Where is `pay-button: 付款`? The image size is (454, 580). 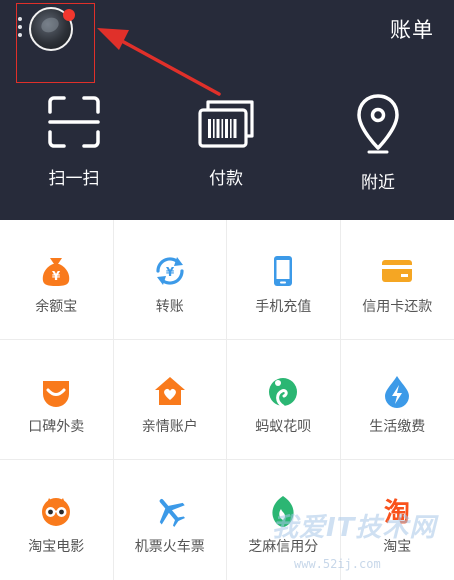
pay-button: 付款 is located at coordinates (226, 142).